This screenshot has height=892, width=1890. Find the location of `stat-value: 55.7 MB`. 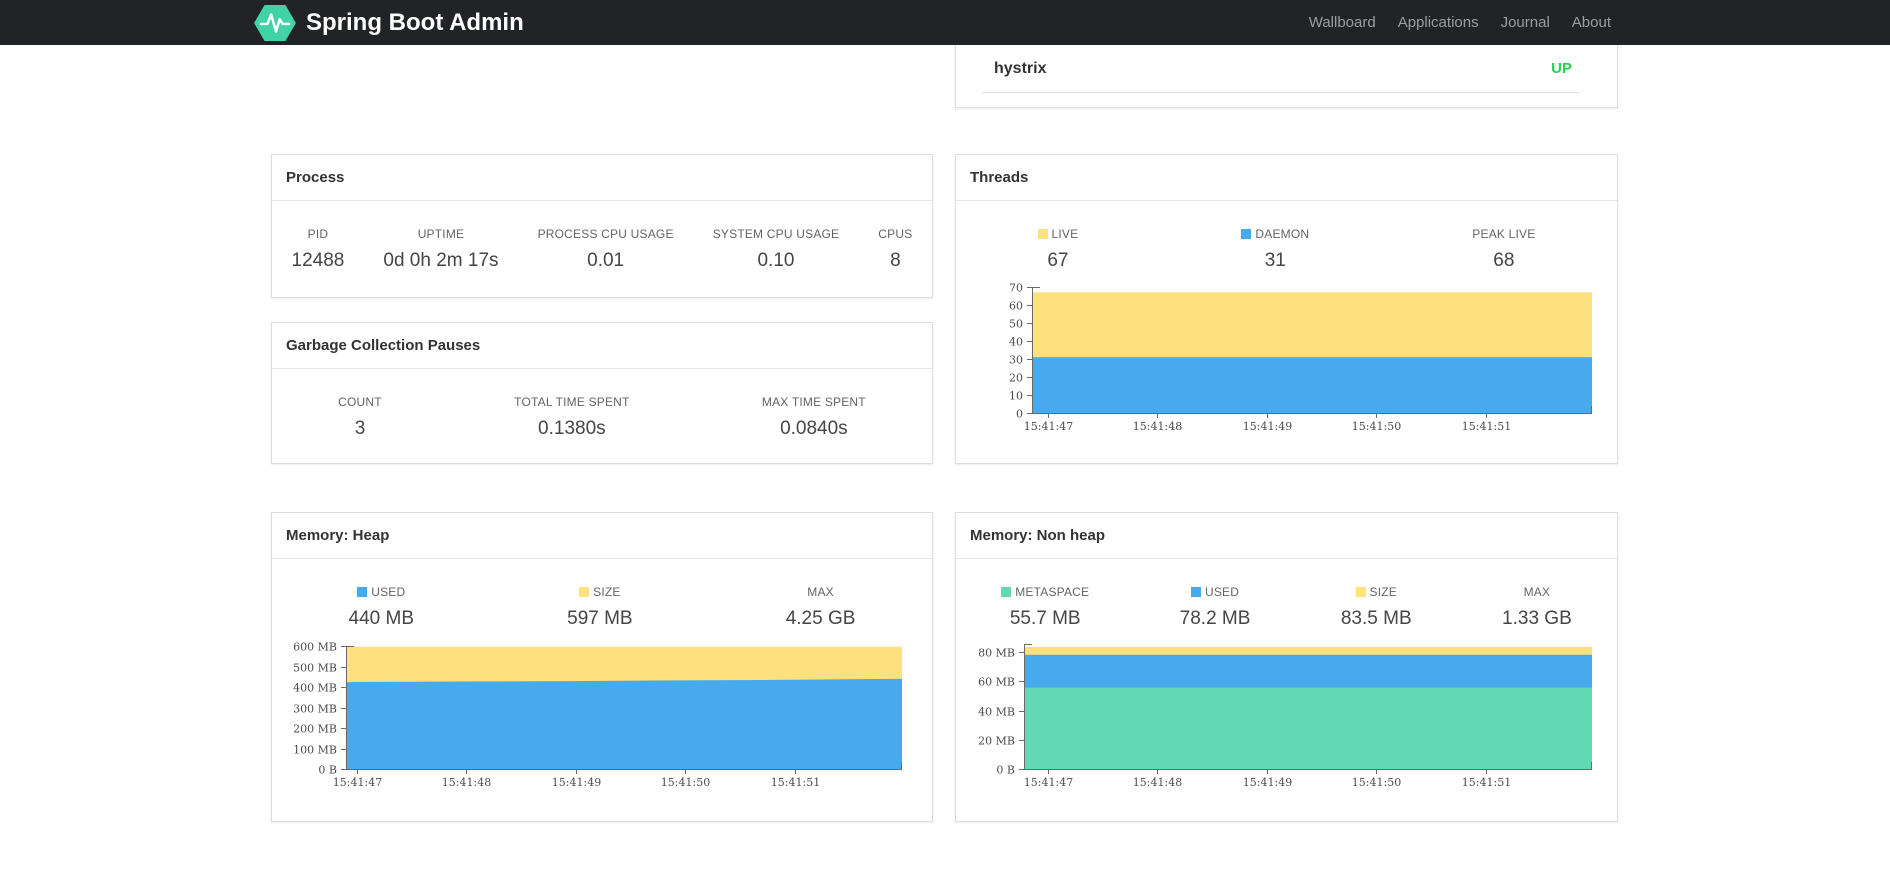

stat-value: 55.7 MB is located at coordinates (1045, 618).